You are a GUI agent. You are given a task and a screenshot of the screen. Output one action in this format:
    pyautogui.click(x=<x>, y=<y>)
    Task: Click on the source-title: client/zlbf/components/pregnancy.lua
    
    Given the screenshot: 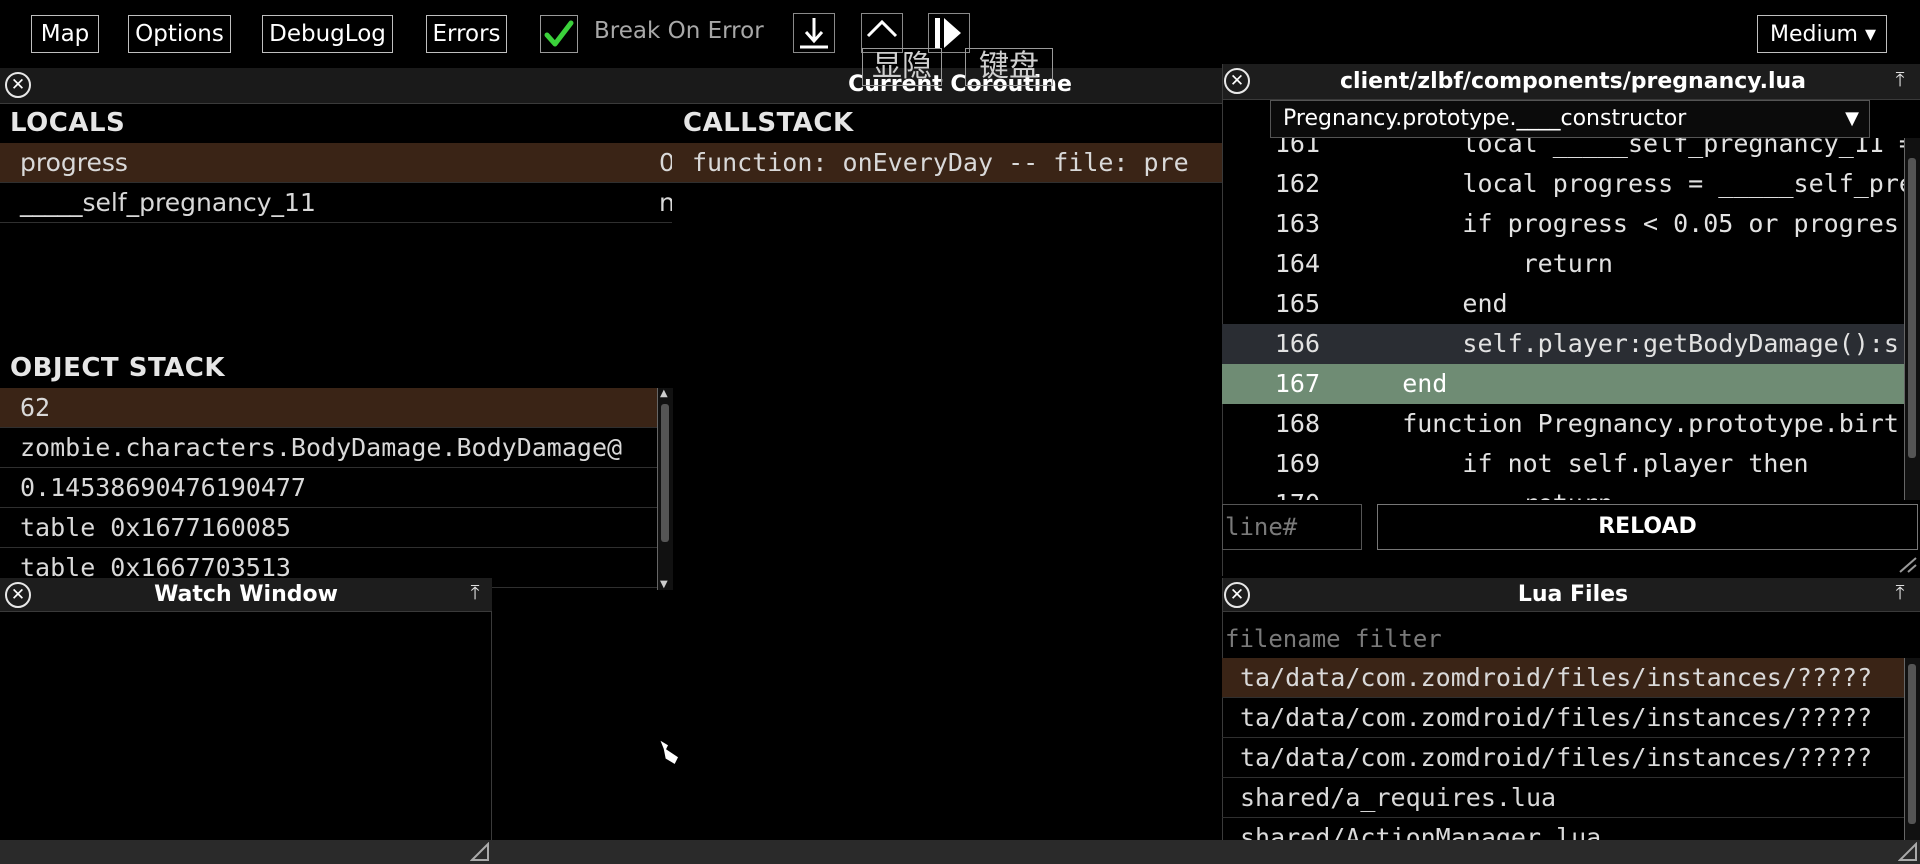 What is the action you would take?
    pyautogui.click(x=1573, y=81)
    